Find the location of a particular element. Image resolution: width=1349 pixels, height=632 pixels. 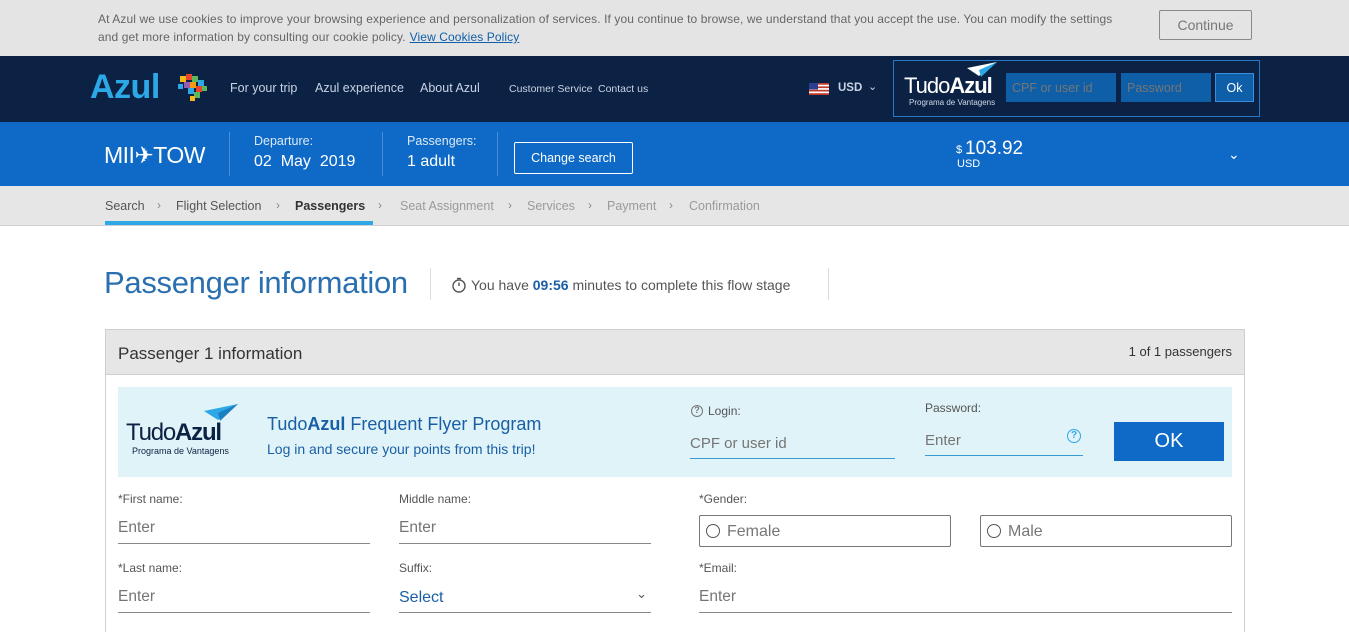

passenger-count: 1 of 1 passengers is located at coordinates (1180, 351).